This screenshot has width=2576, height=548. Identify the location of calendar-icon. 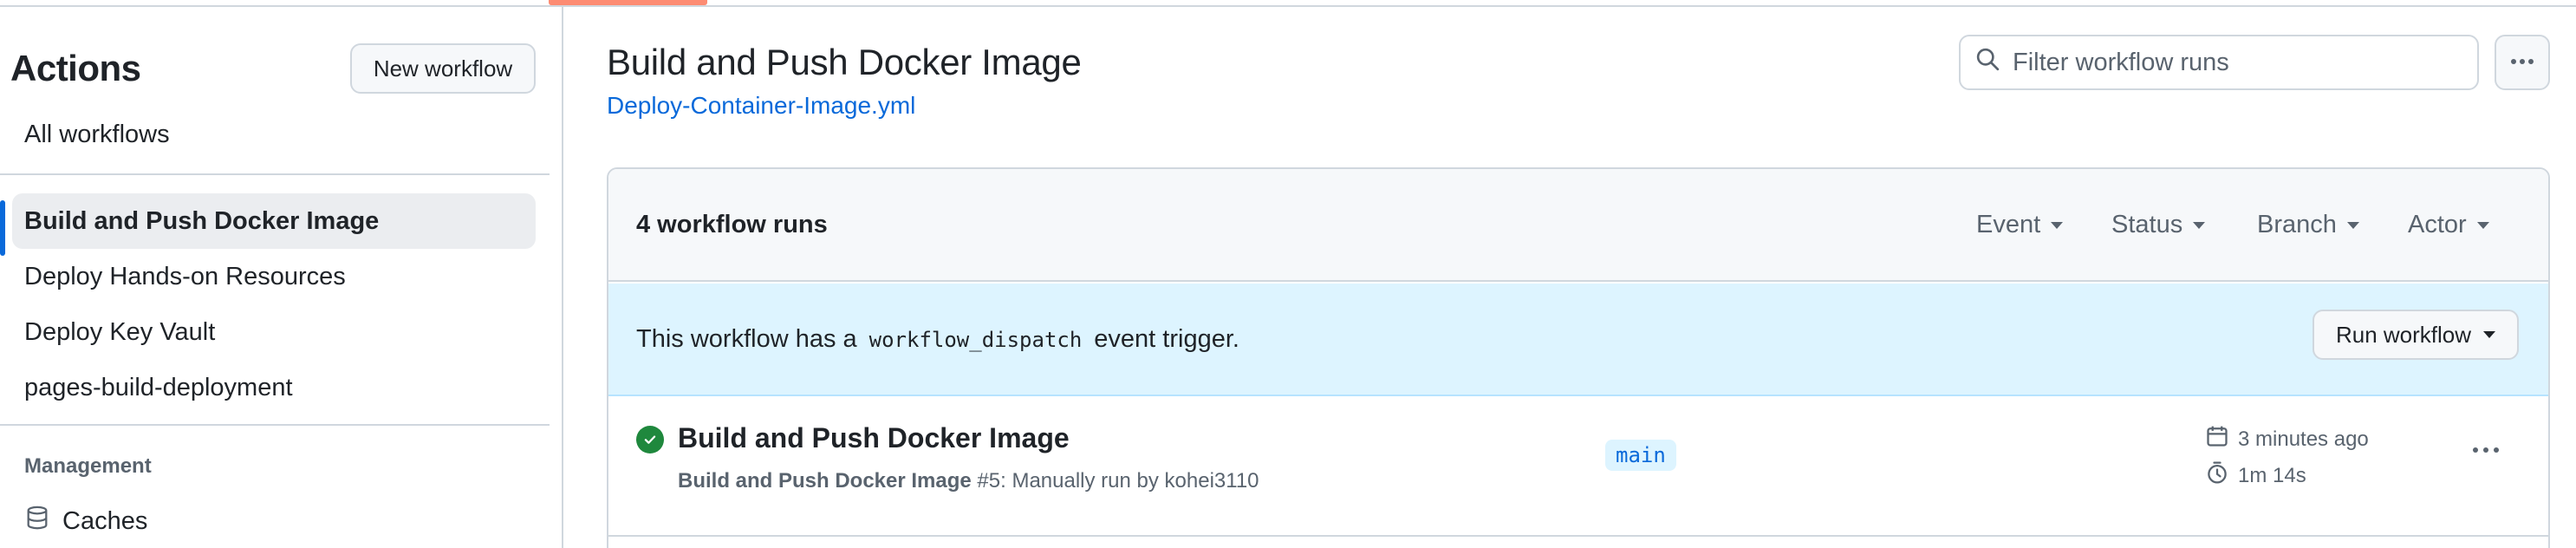
(2217, 439).